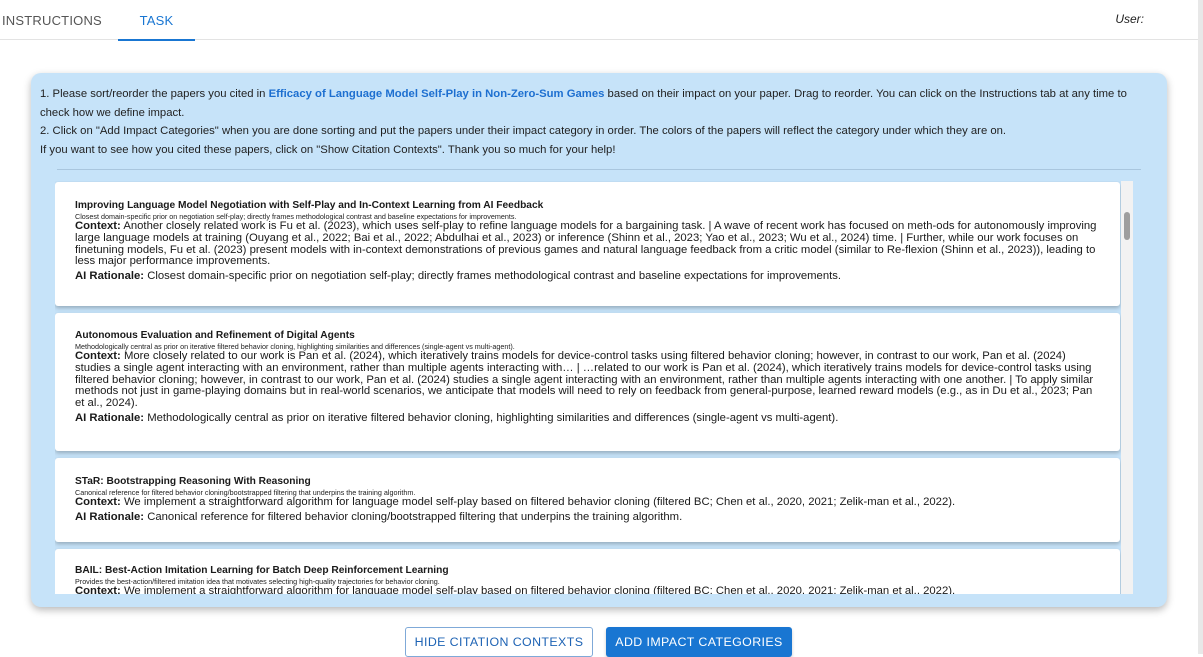 This screenshot has width=1203, height=657. I want to click on divider, so click(599, 169).